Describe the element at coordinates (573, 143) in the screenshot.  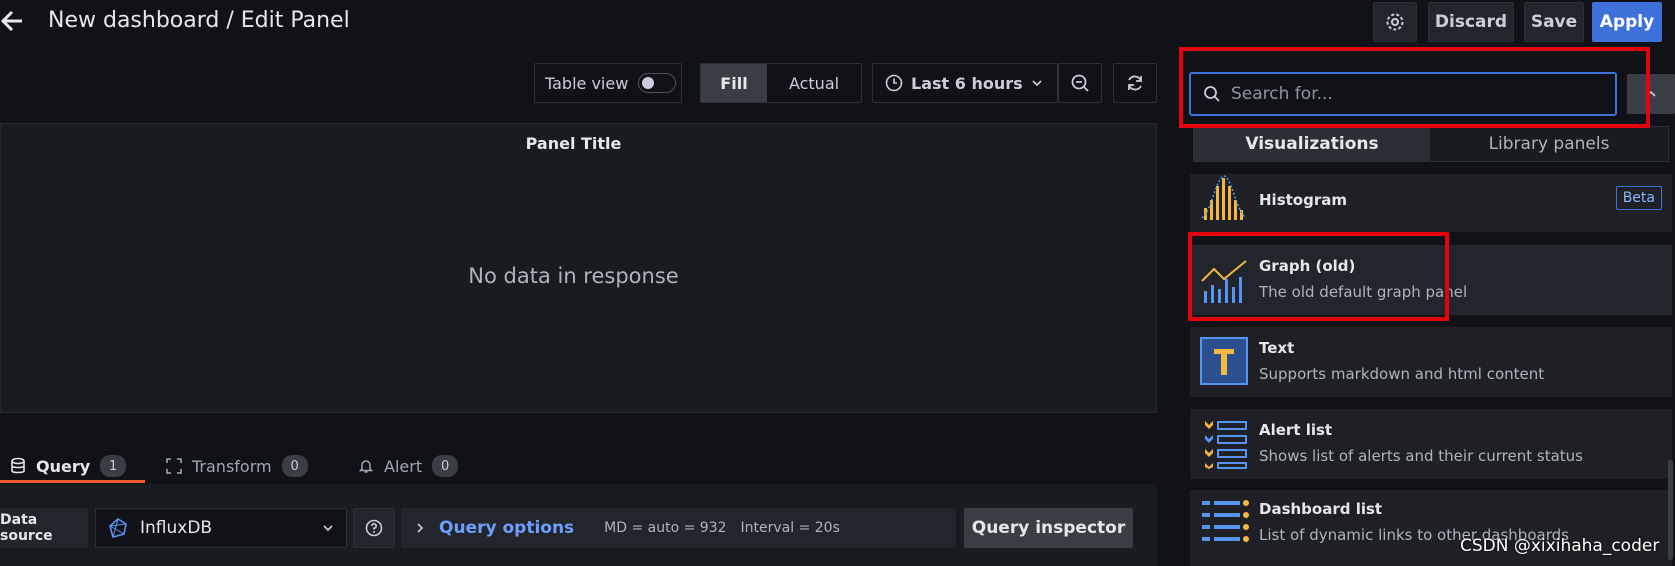
I see `panel-title: Panel Title` at that location.